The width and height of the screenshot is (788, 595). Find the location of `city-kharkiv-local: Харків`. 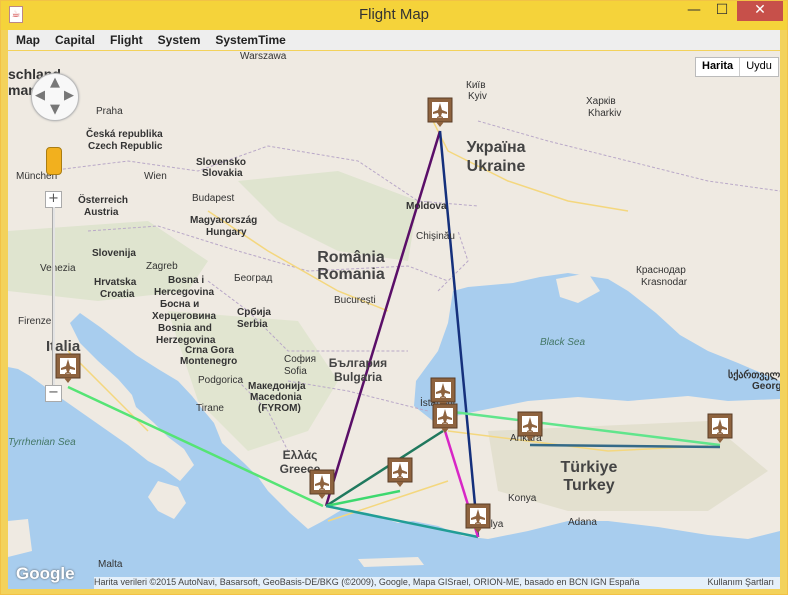

city-kharkiv-local: Харків is located at coordinates (601, 101).